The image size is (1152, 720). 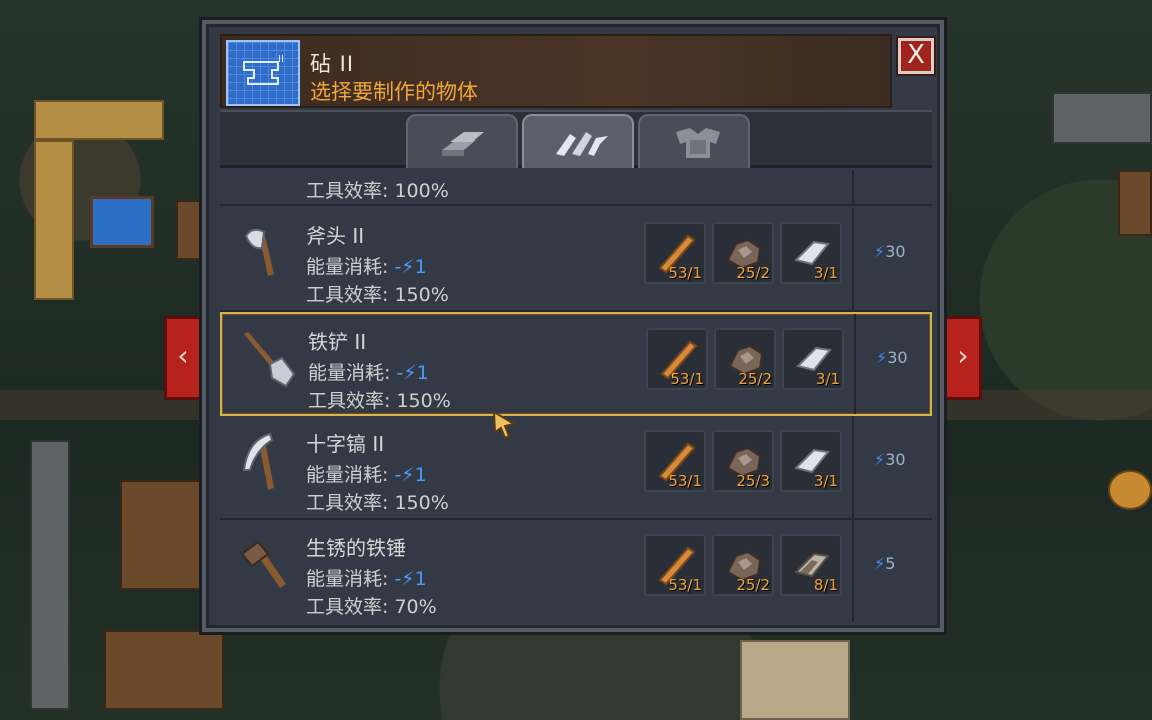 I want to click on item-name: 十字镐 II, so click(x=345, y=444).